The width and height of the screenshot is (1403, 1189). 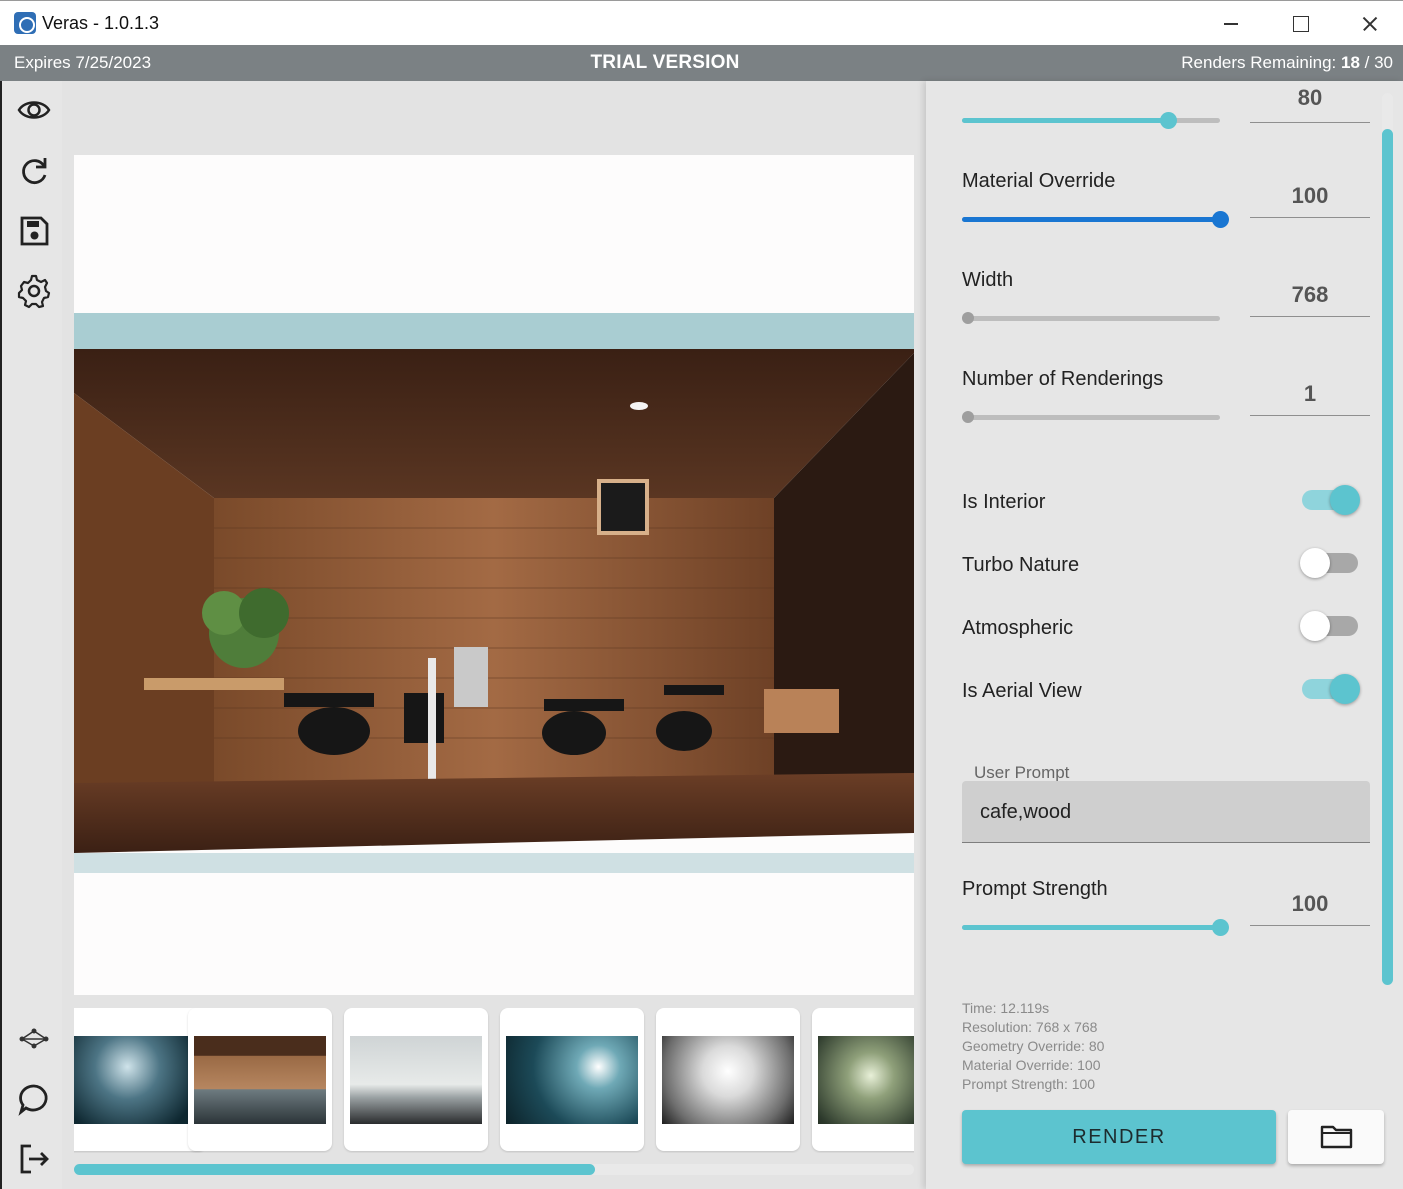 What do you see at coordinates (34, 231) in the screenshot?
I see `save-icon` at bounding box center [34, 231].